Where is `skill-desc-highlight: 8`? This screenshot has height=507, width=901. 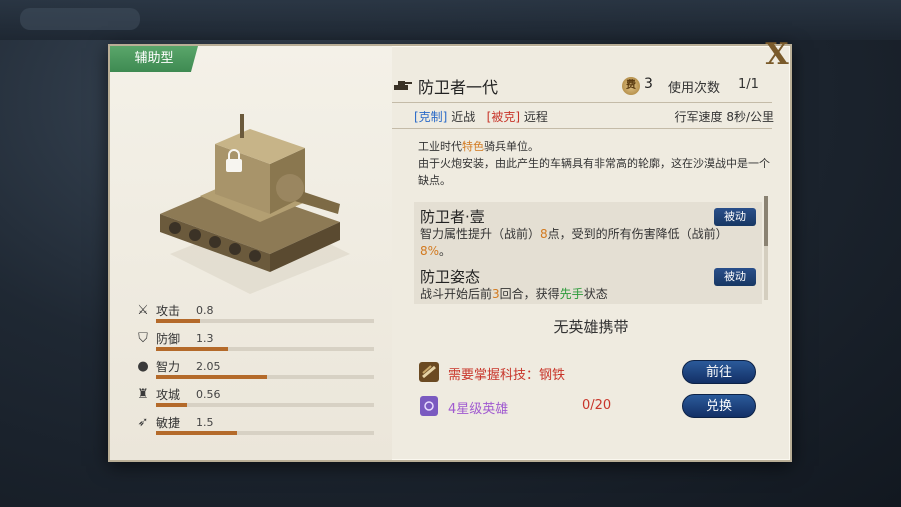 skill-desc-highlight: 8 is located at coordinates (544, 234).